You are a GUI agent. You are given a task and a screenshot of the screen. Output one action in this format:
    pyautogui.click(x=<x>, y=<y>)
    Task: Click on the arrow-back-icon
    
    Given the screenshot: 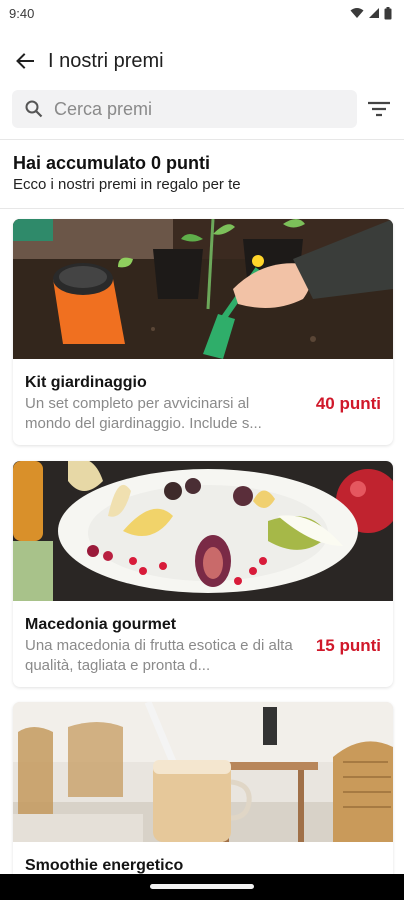 What is the action you would take?
    pyautogui.click(x=25, y=61)
    